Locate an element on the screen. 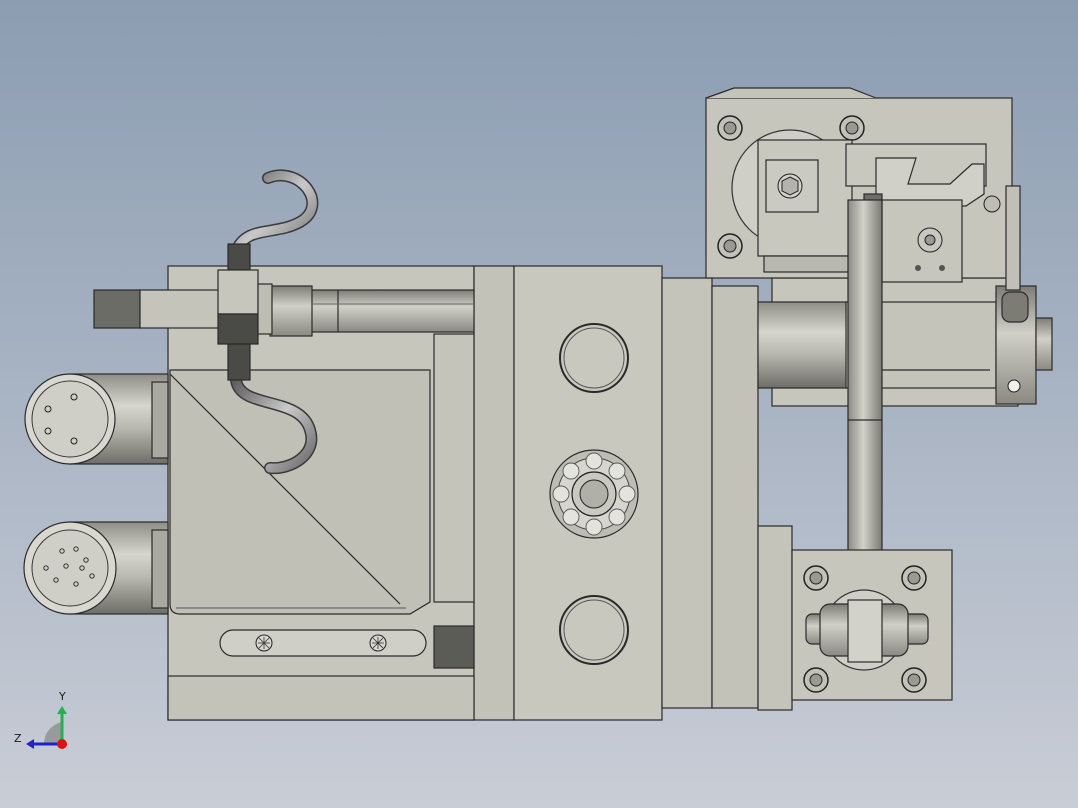  ball-bearing is located at coordinates (594, 494).